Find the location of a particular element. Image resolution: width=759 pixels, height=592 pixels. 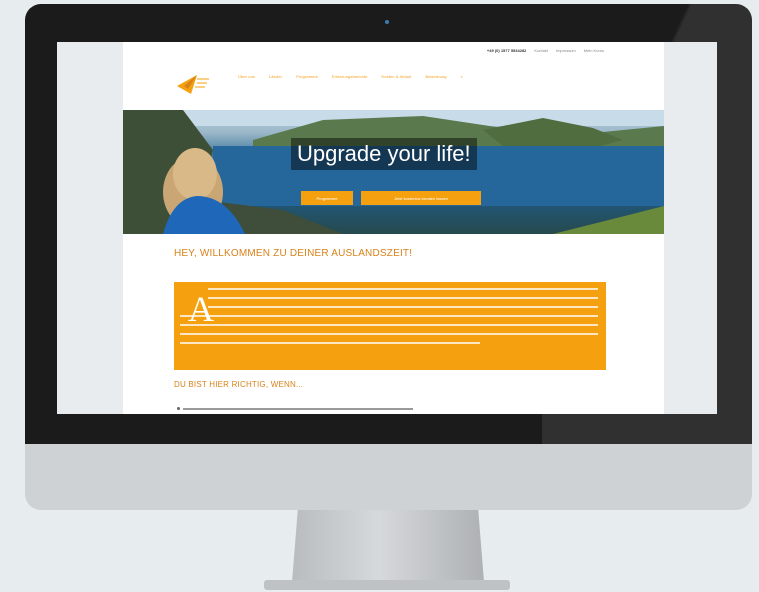

hero-title: Upgrade your life! is located at coordinates (384, 154).